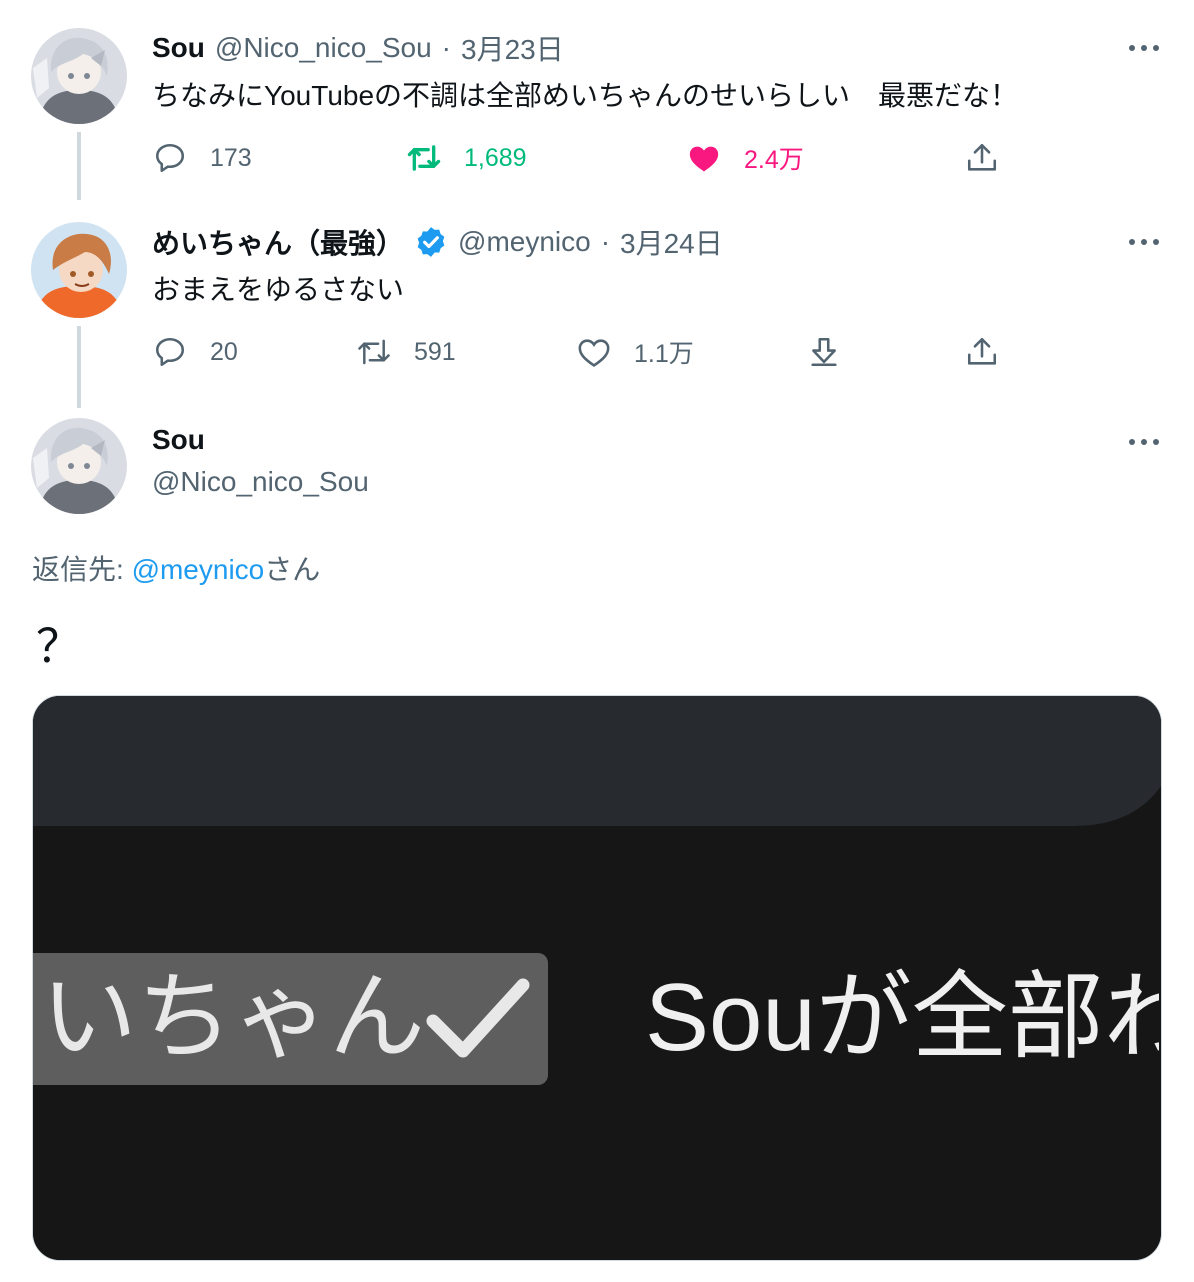 The height and width of the screenshot is (1282, 1194). What do you see at coordinates (233, 1017) in the screenshot?
I see `media-badge-text: いちゃん` at bounding box center [233, 1017].